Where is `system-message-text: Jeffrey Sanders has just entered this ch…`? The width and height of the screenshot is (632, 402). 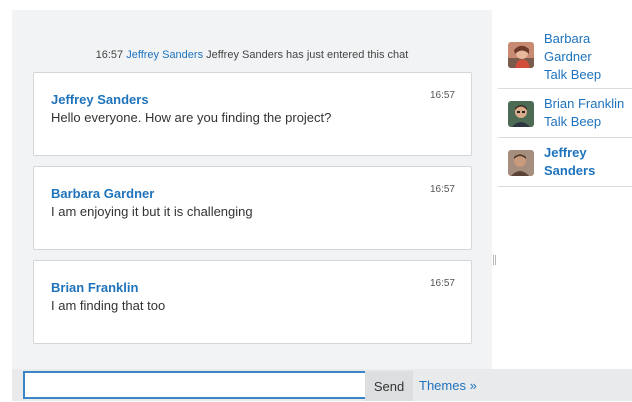
system-message-text: Jeffrey Sanders has just entered this ch… is located at coordinates (307, 55).